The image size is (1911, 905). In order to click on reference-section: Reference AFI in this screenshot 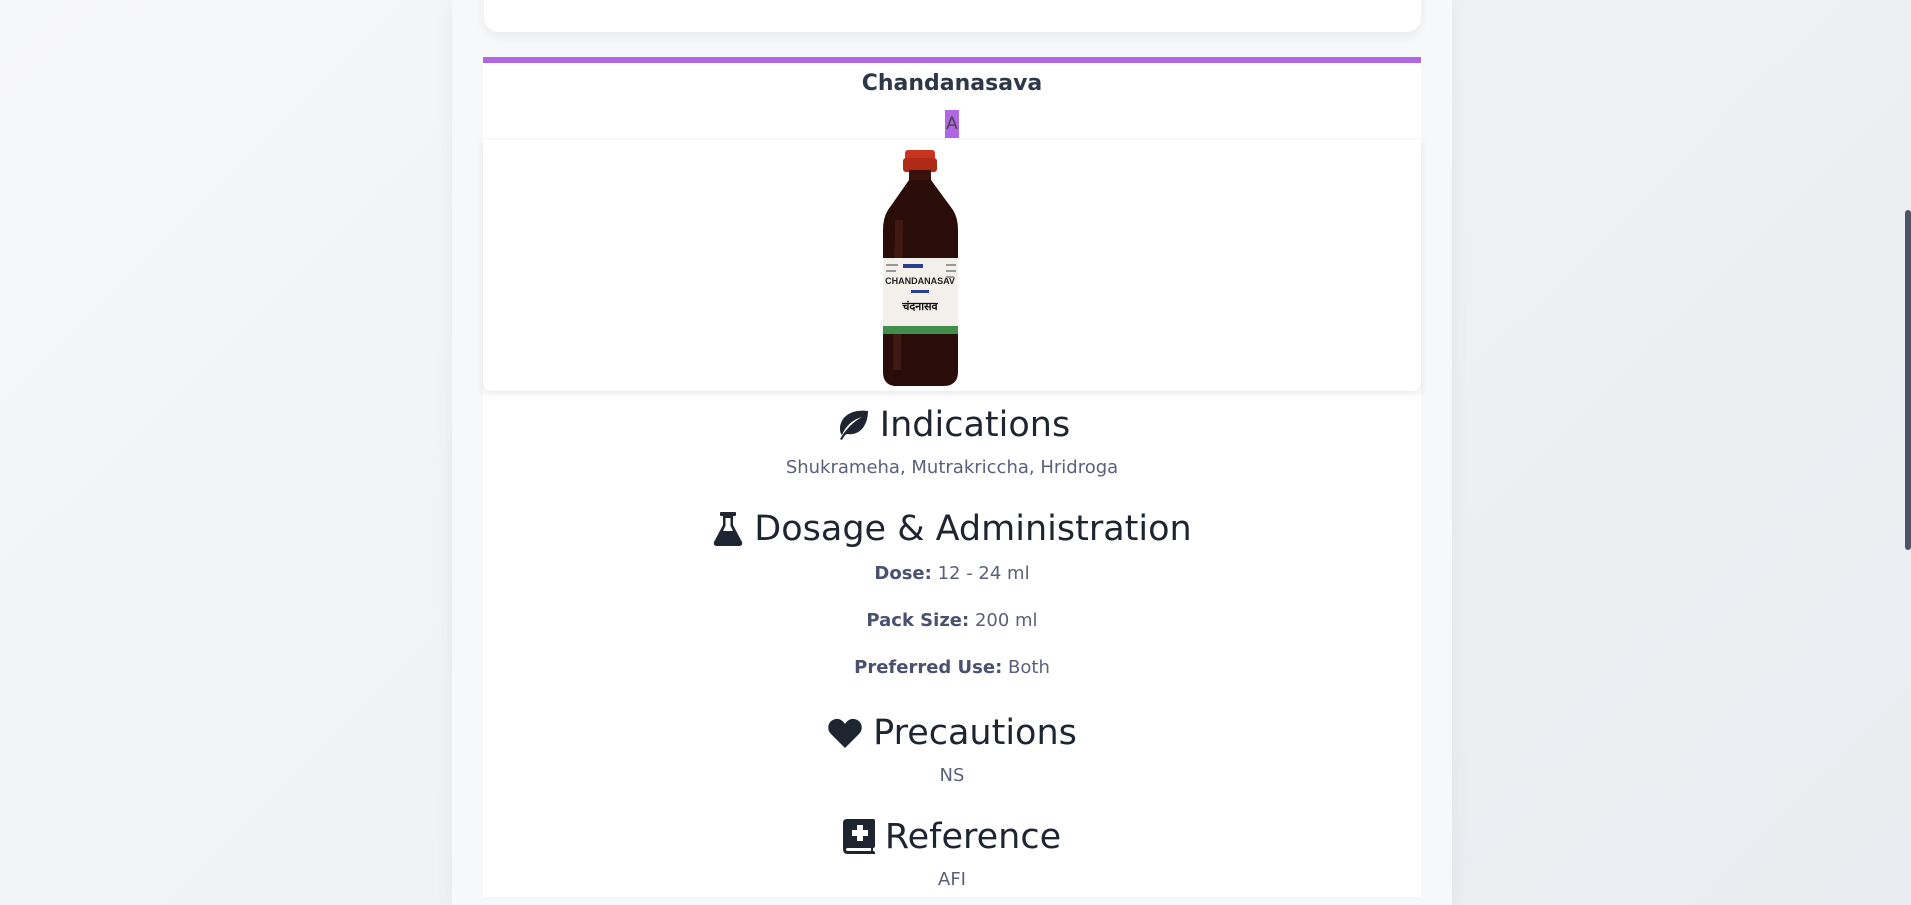, I will do `click(952, 853)`.